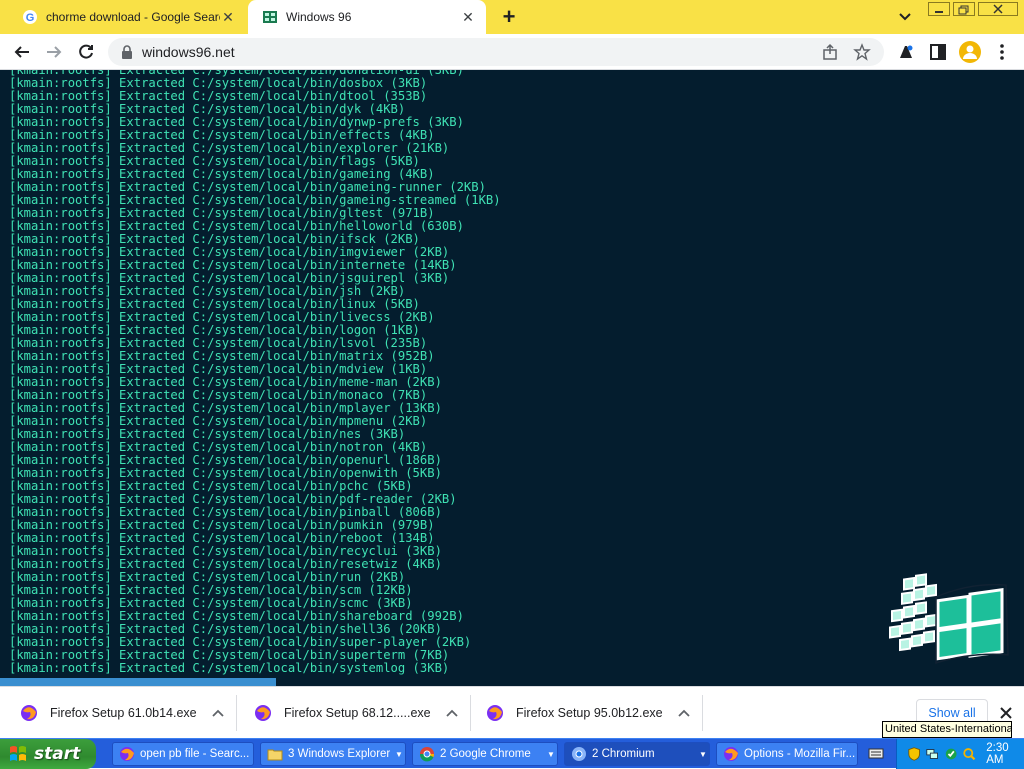 Image resolution: width=1024 pixels, height=769 pixels. I want to click on download-filename: Firefox Setup 95.0b12.exe, so click(589, 713).